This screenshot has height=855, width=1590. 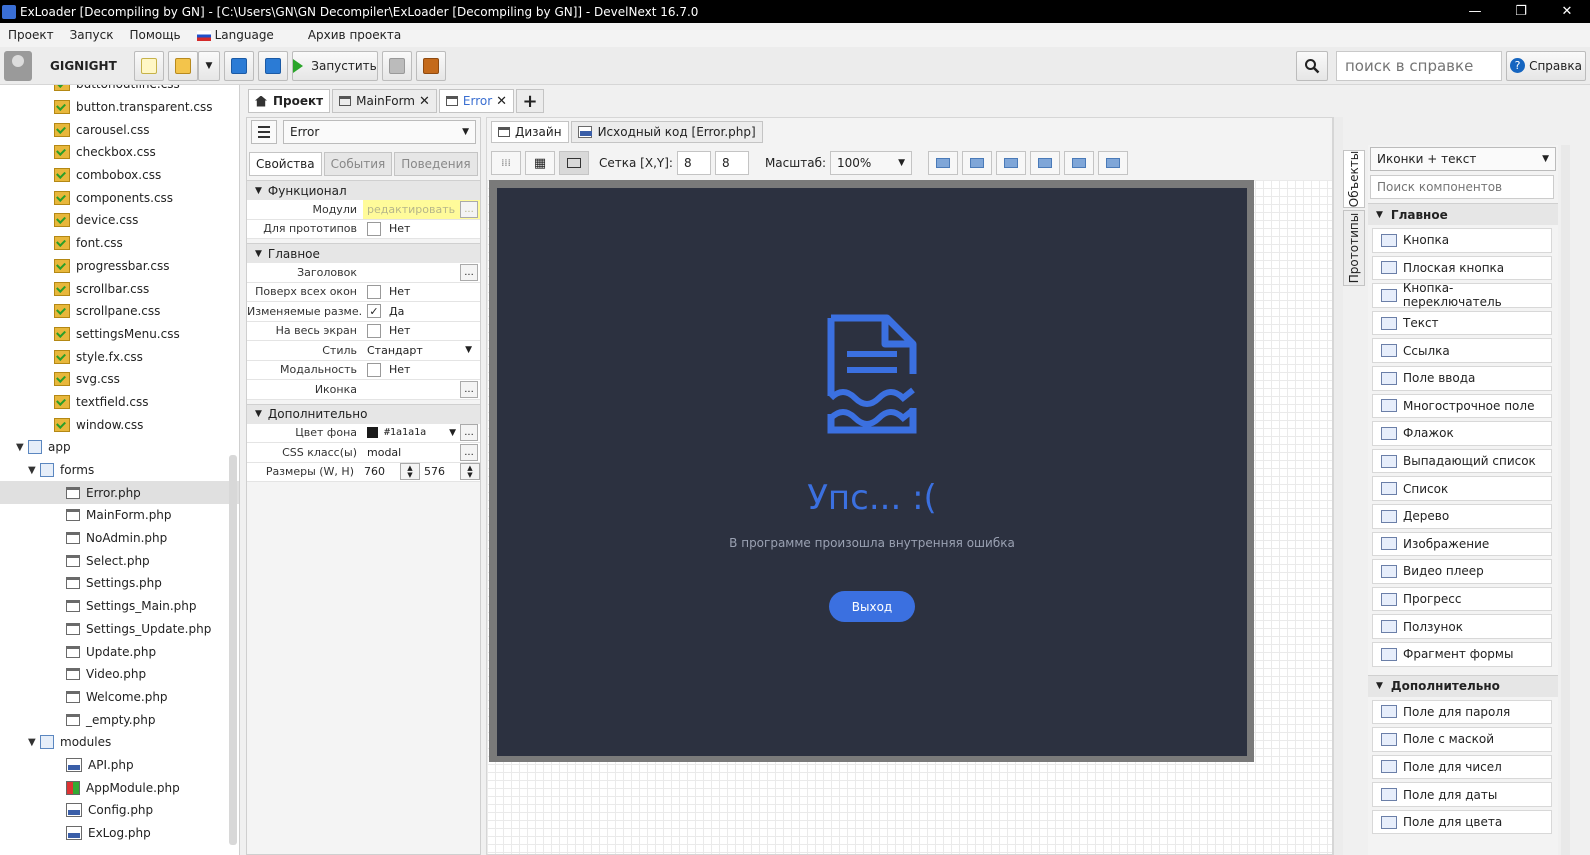 What do you see at coordinates (119, 311) in the screenshot?
I see `tree-item: scrollpane.css` at bounding box center [119, 311].